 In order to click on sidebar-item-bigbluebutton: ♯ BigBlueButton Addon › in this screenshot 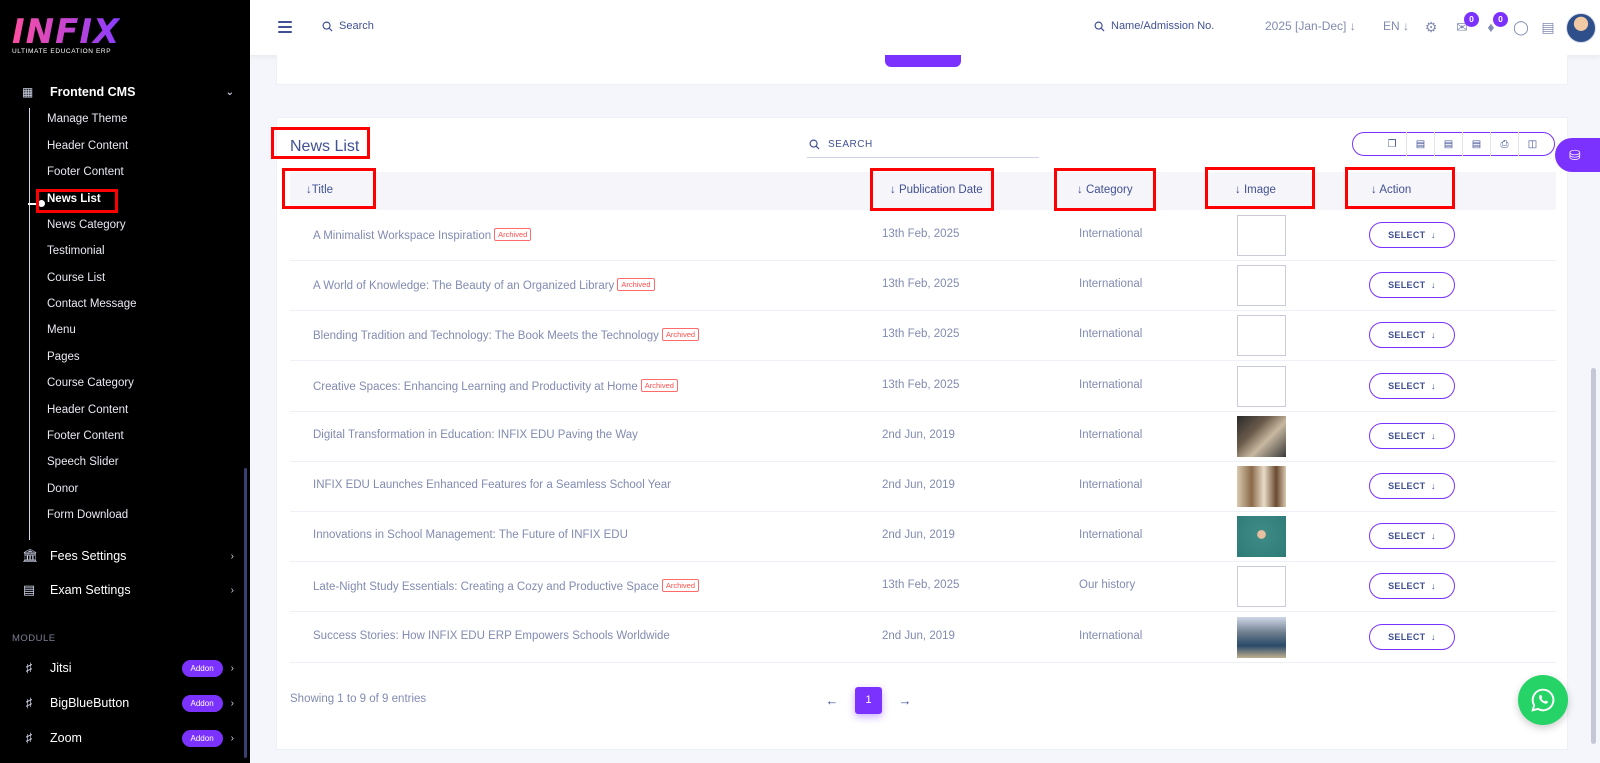, I will do `click(128, 703)`.